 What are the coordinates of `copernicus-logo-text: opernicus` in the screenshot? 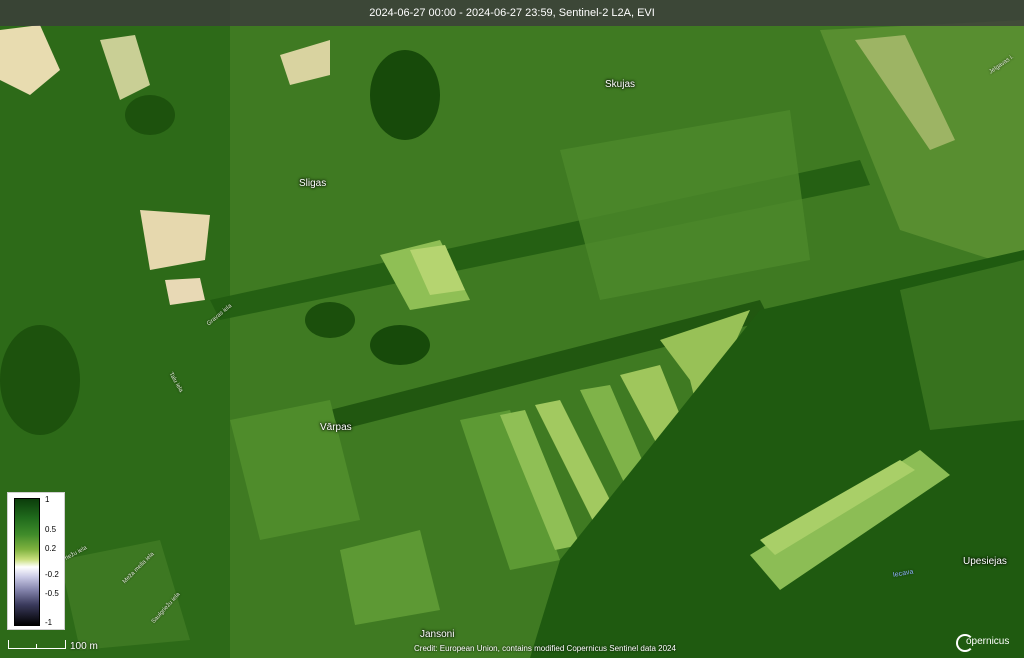 It's located at (988, 641).